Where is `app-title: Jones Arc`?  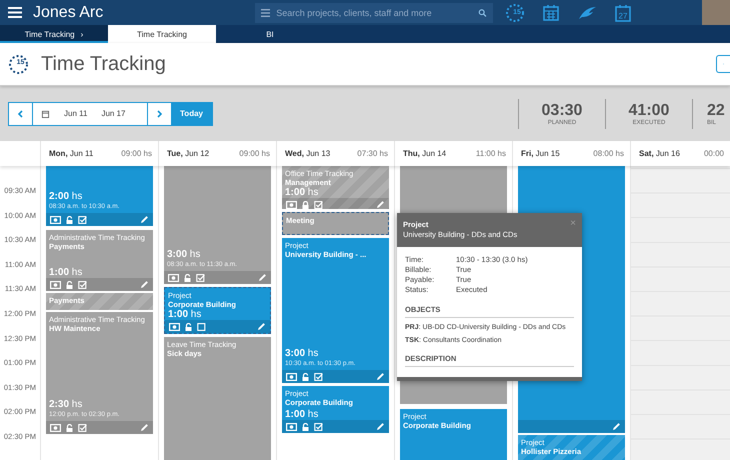
app-title: Jones Arc is located at coordinates (68, 13).